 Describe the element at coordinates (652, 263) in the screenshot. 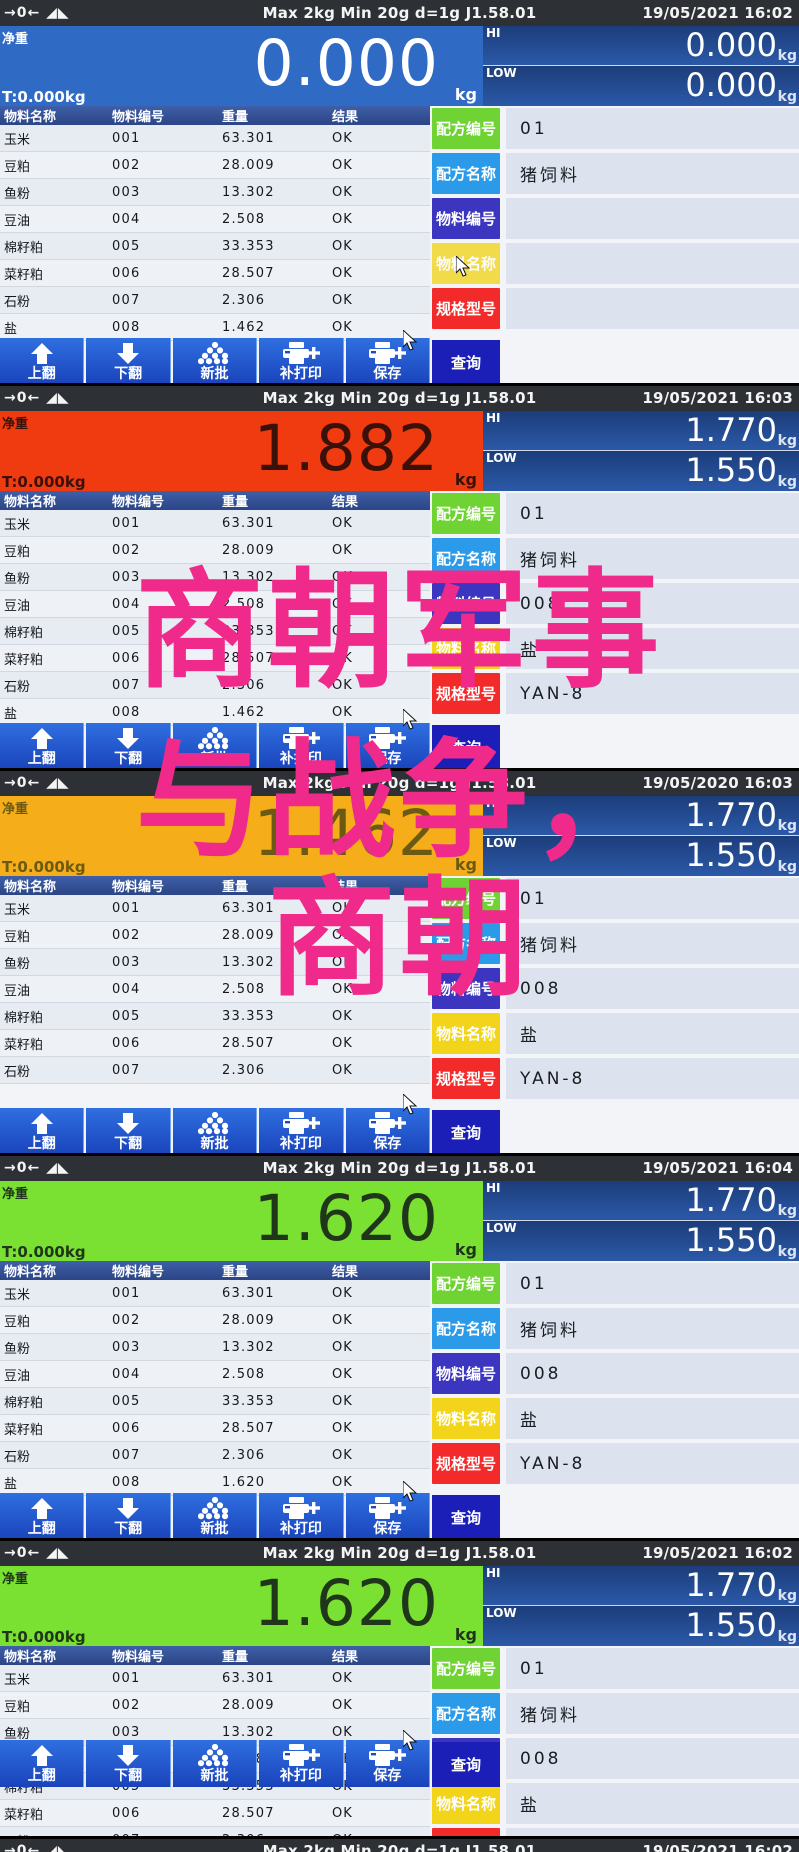

I see `field-value-material-name` at that location.